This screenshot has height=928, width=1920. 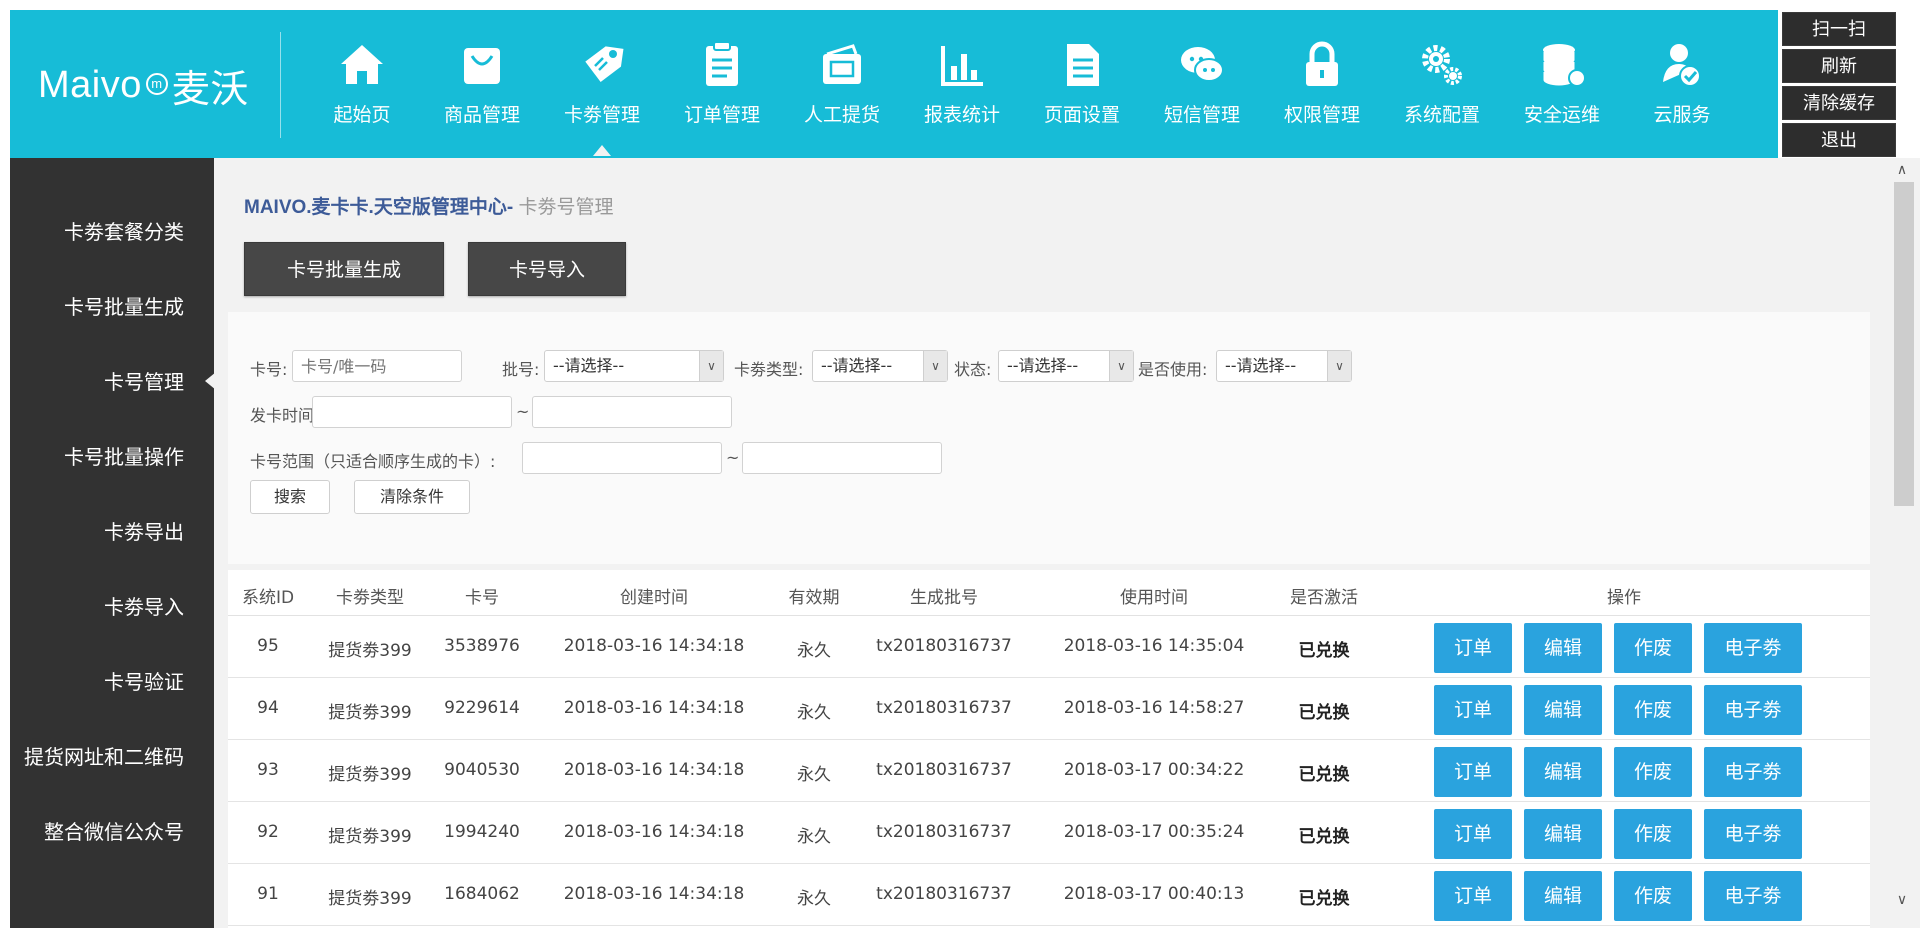 What do you see at coordinates (1154, 894) in the screenshot?
I see `cell-used-time: 2018-03-17 00:40:13` at bounding box center [1154, 894].